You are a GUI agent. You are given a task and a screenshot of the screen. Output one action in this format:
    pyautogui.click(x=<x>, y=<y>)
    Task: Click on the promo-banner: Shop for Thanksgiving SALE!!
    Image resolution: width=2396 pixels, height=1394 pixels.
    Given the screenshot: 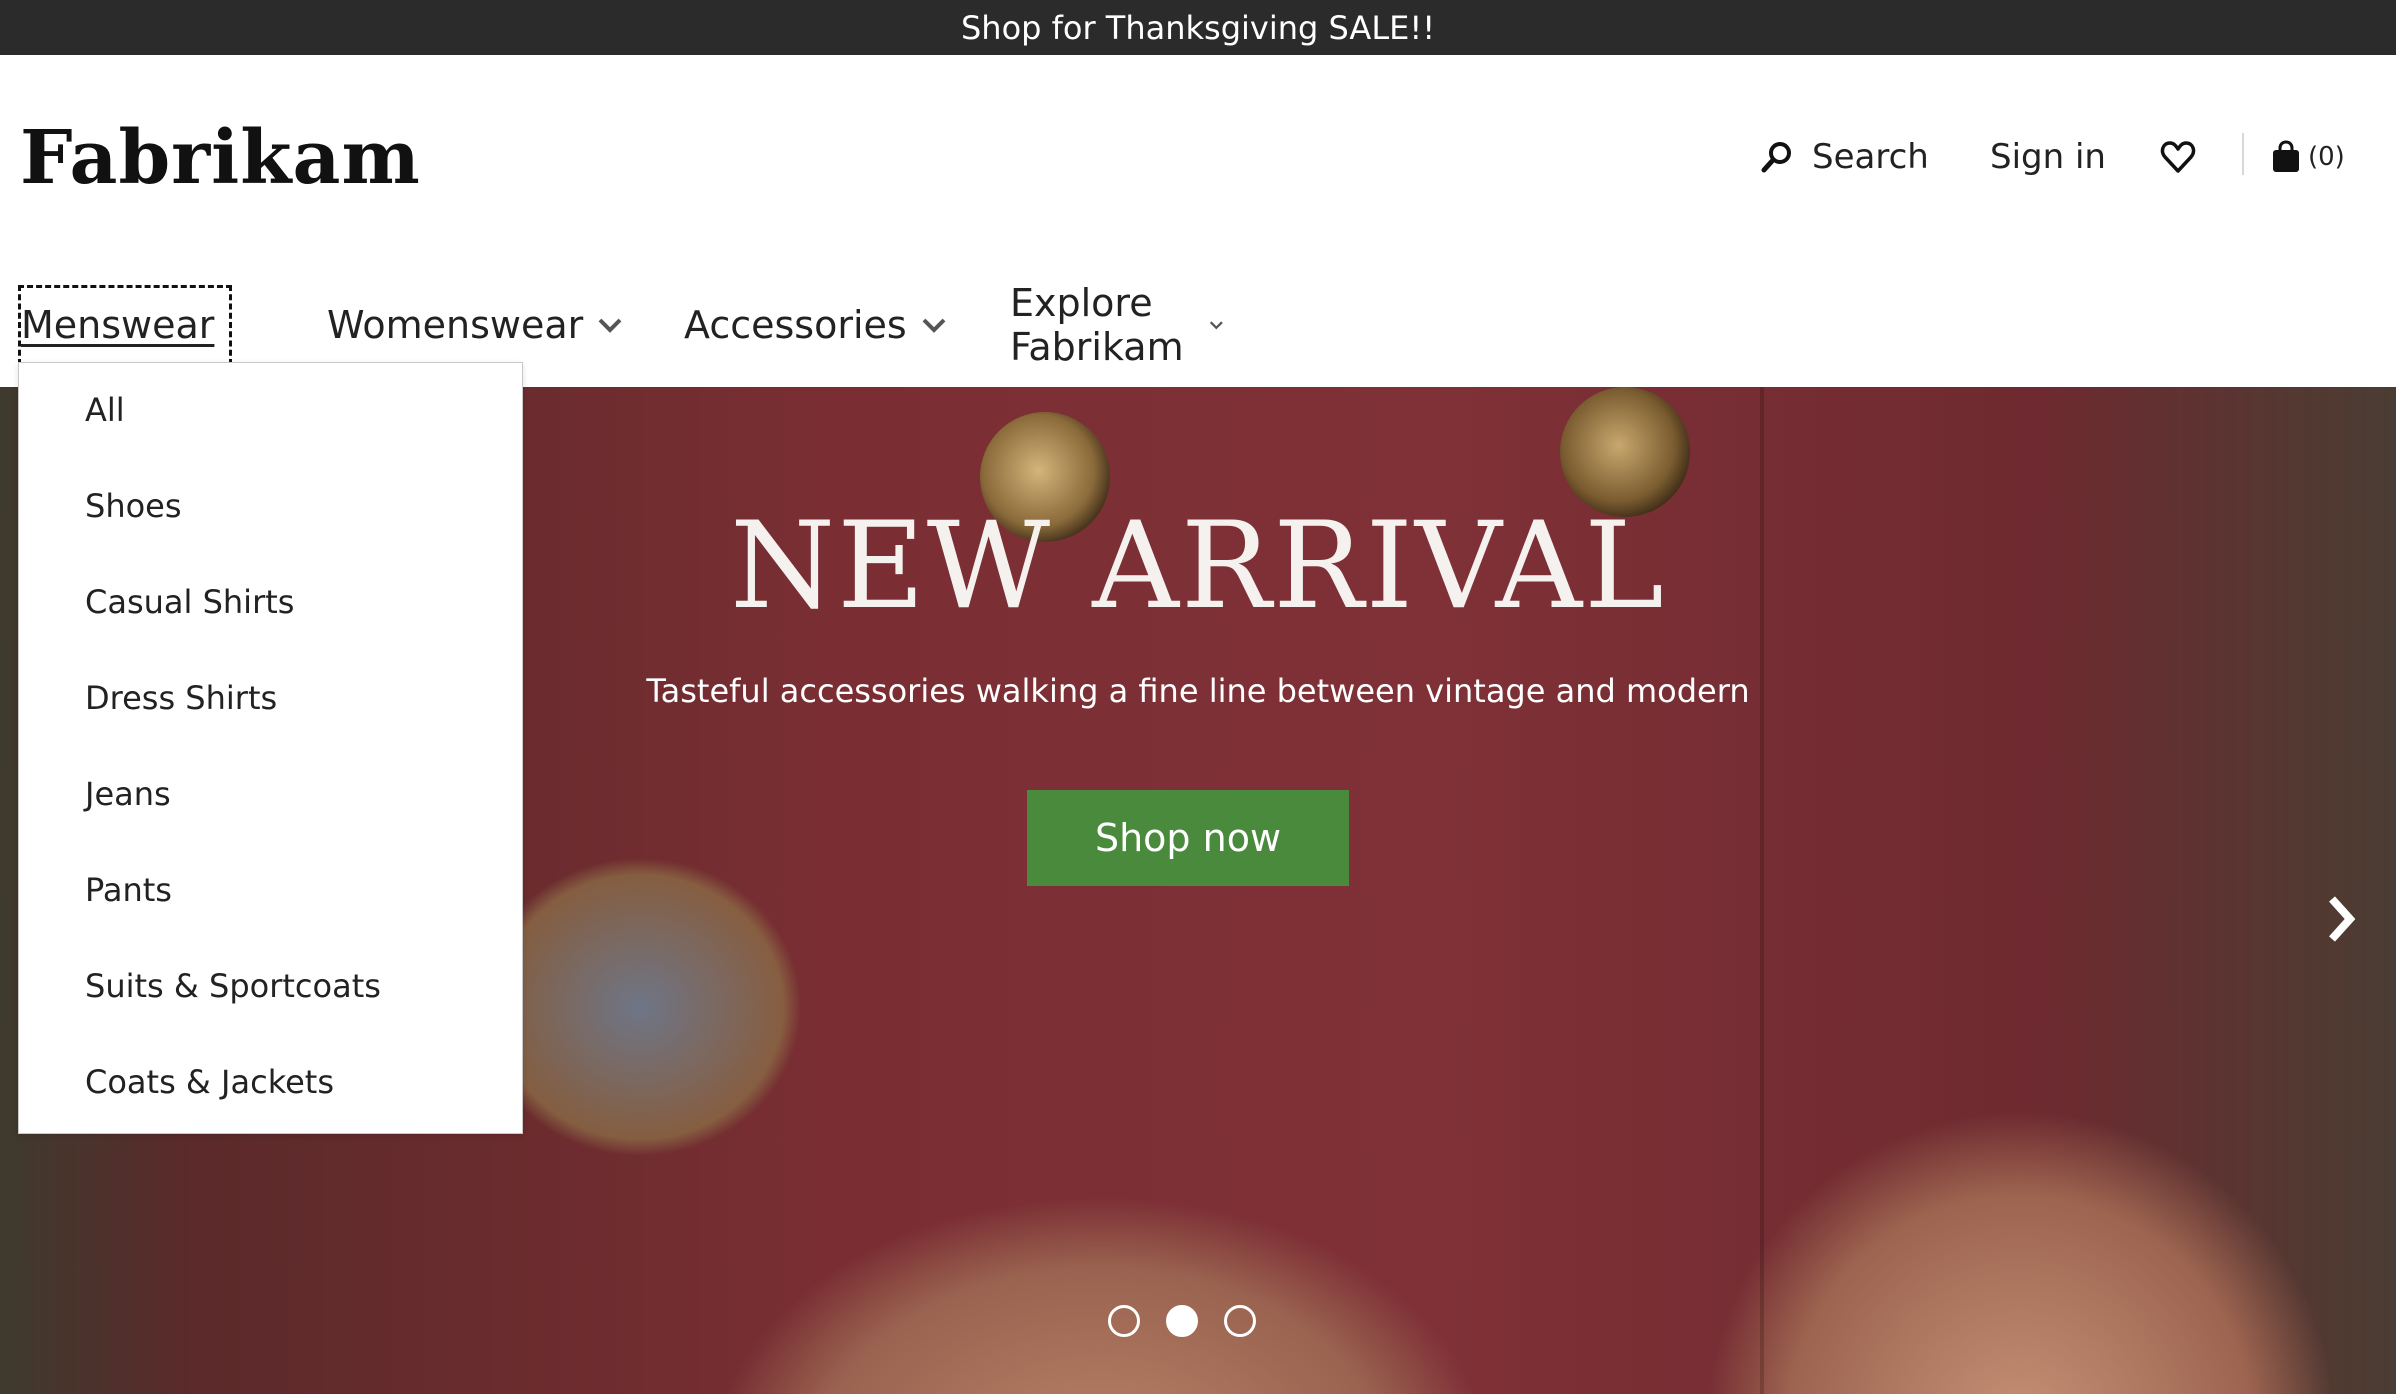 What is the action you would take?
    pyautogui.click(x=1198, y=27)
    